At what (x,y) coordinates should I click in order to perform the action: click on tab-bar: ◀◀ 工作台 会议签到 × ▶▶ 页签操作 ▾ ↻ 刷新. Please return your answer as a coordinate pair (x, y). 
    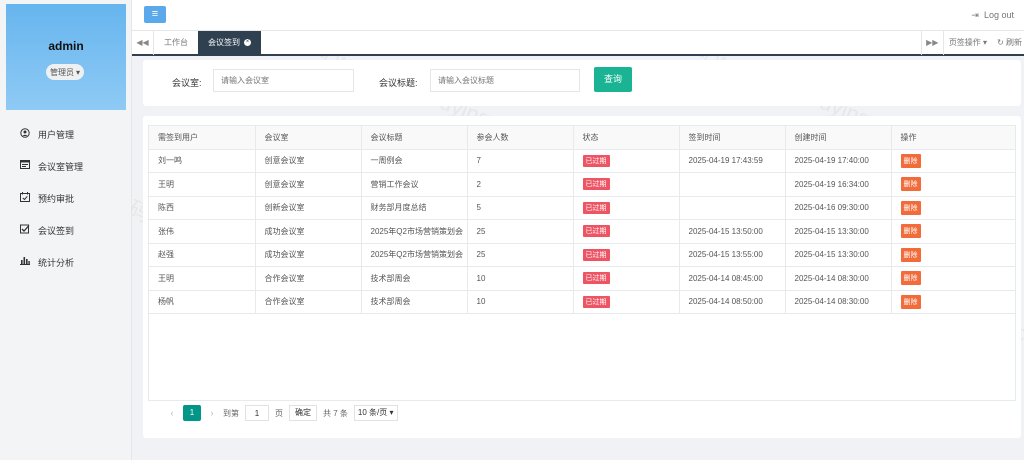
    Looking at the image, I should click on (578, 43).